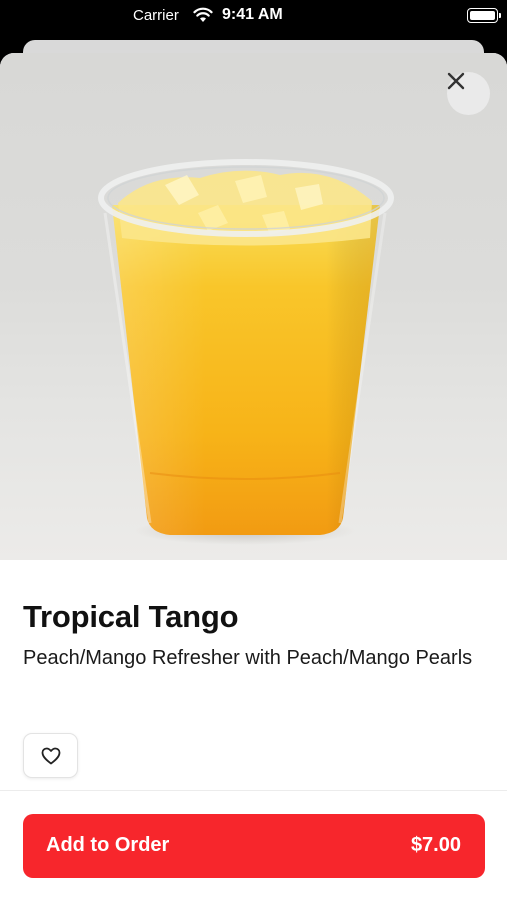 This screenshot has height=900, width=507. I want to click on divider, so click(253, 790).